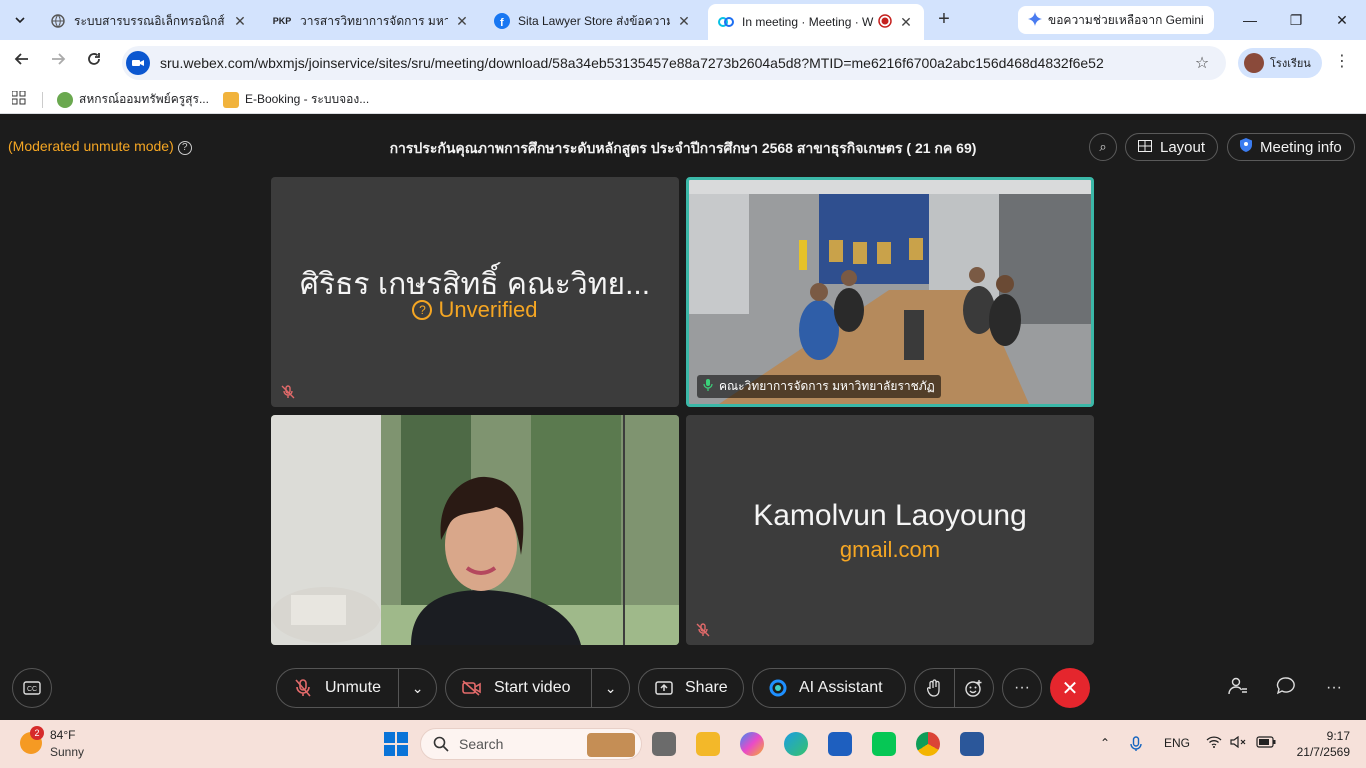  I want to click on start-video-button: Start video, so click(518, 688).